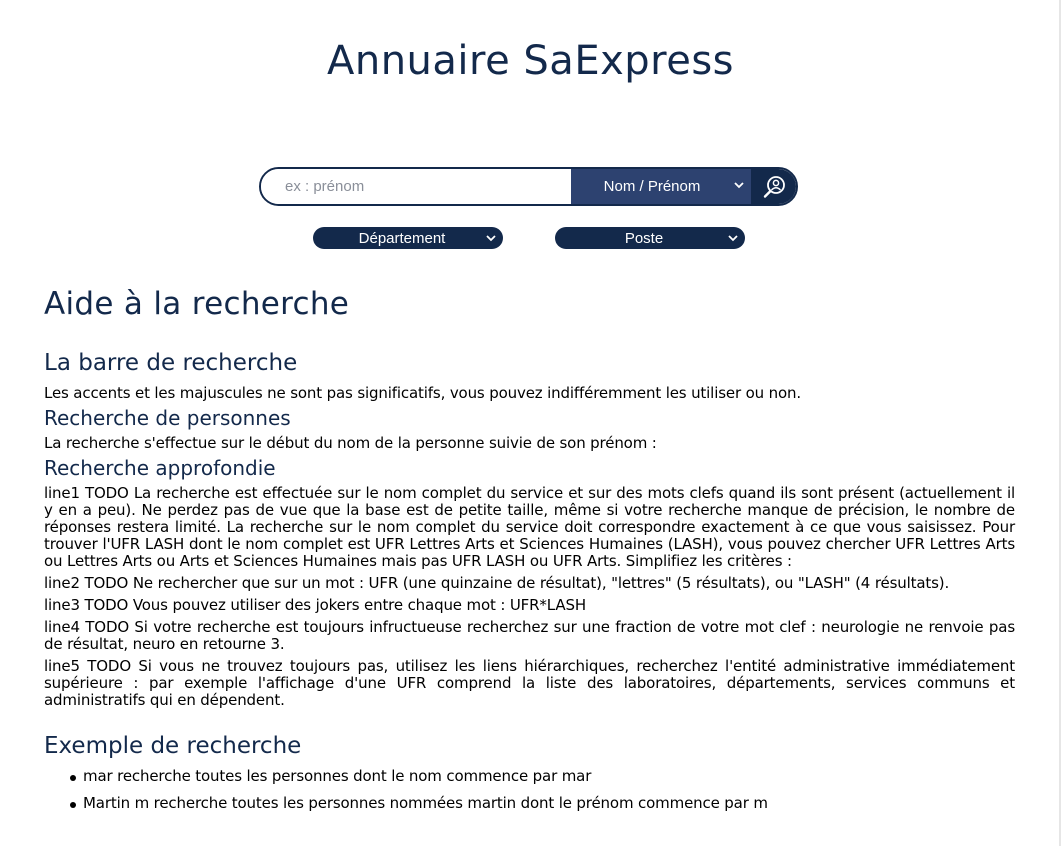 This screenshot has width=1061, height=846. What do you see at coordinates (197, 304) in the screenshot?
I see `help-title: Aide à la recherche` at bounding box center [197, 304].